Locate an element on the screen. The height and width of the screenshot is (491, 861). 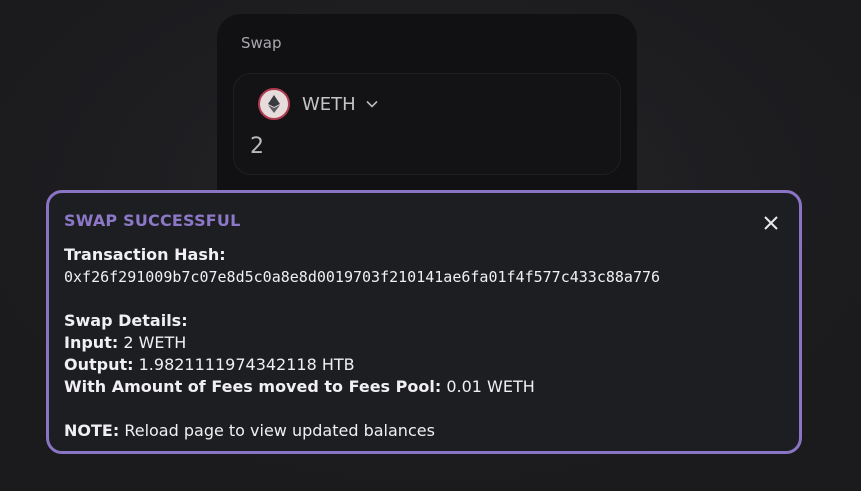
tx-hash-label: Transaction Hash: is located at coordinates (145, 254).